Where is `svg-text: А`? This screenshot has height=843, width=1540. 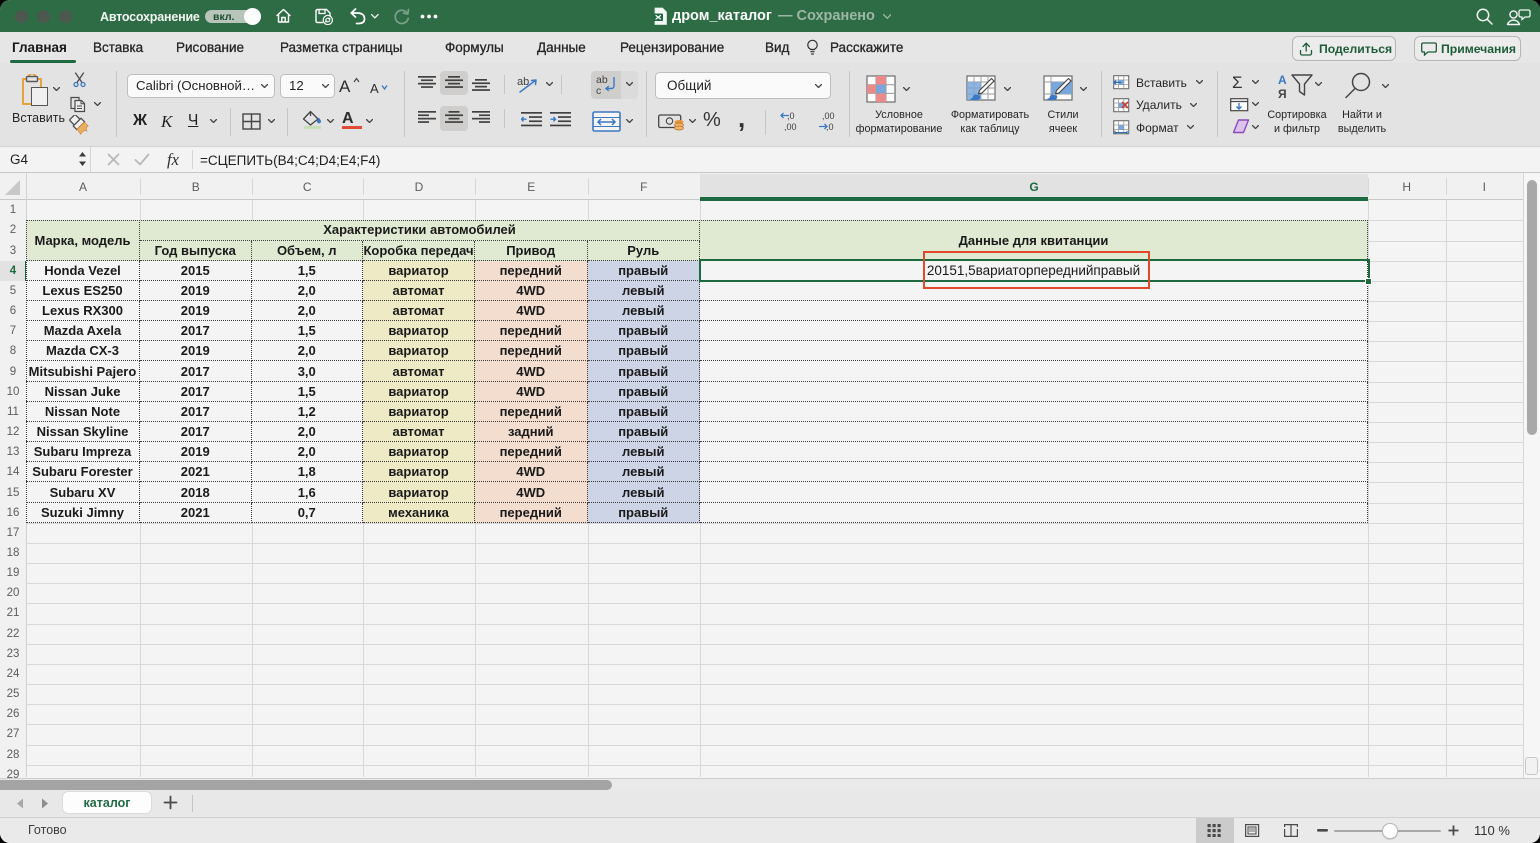
svg-text: А is located at coordinates (1282, 80).